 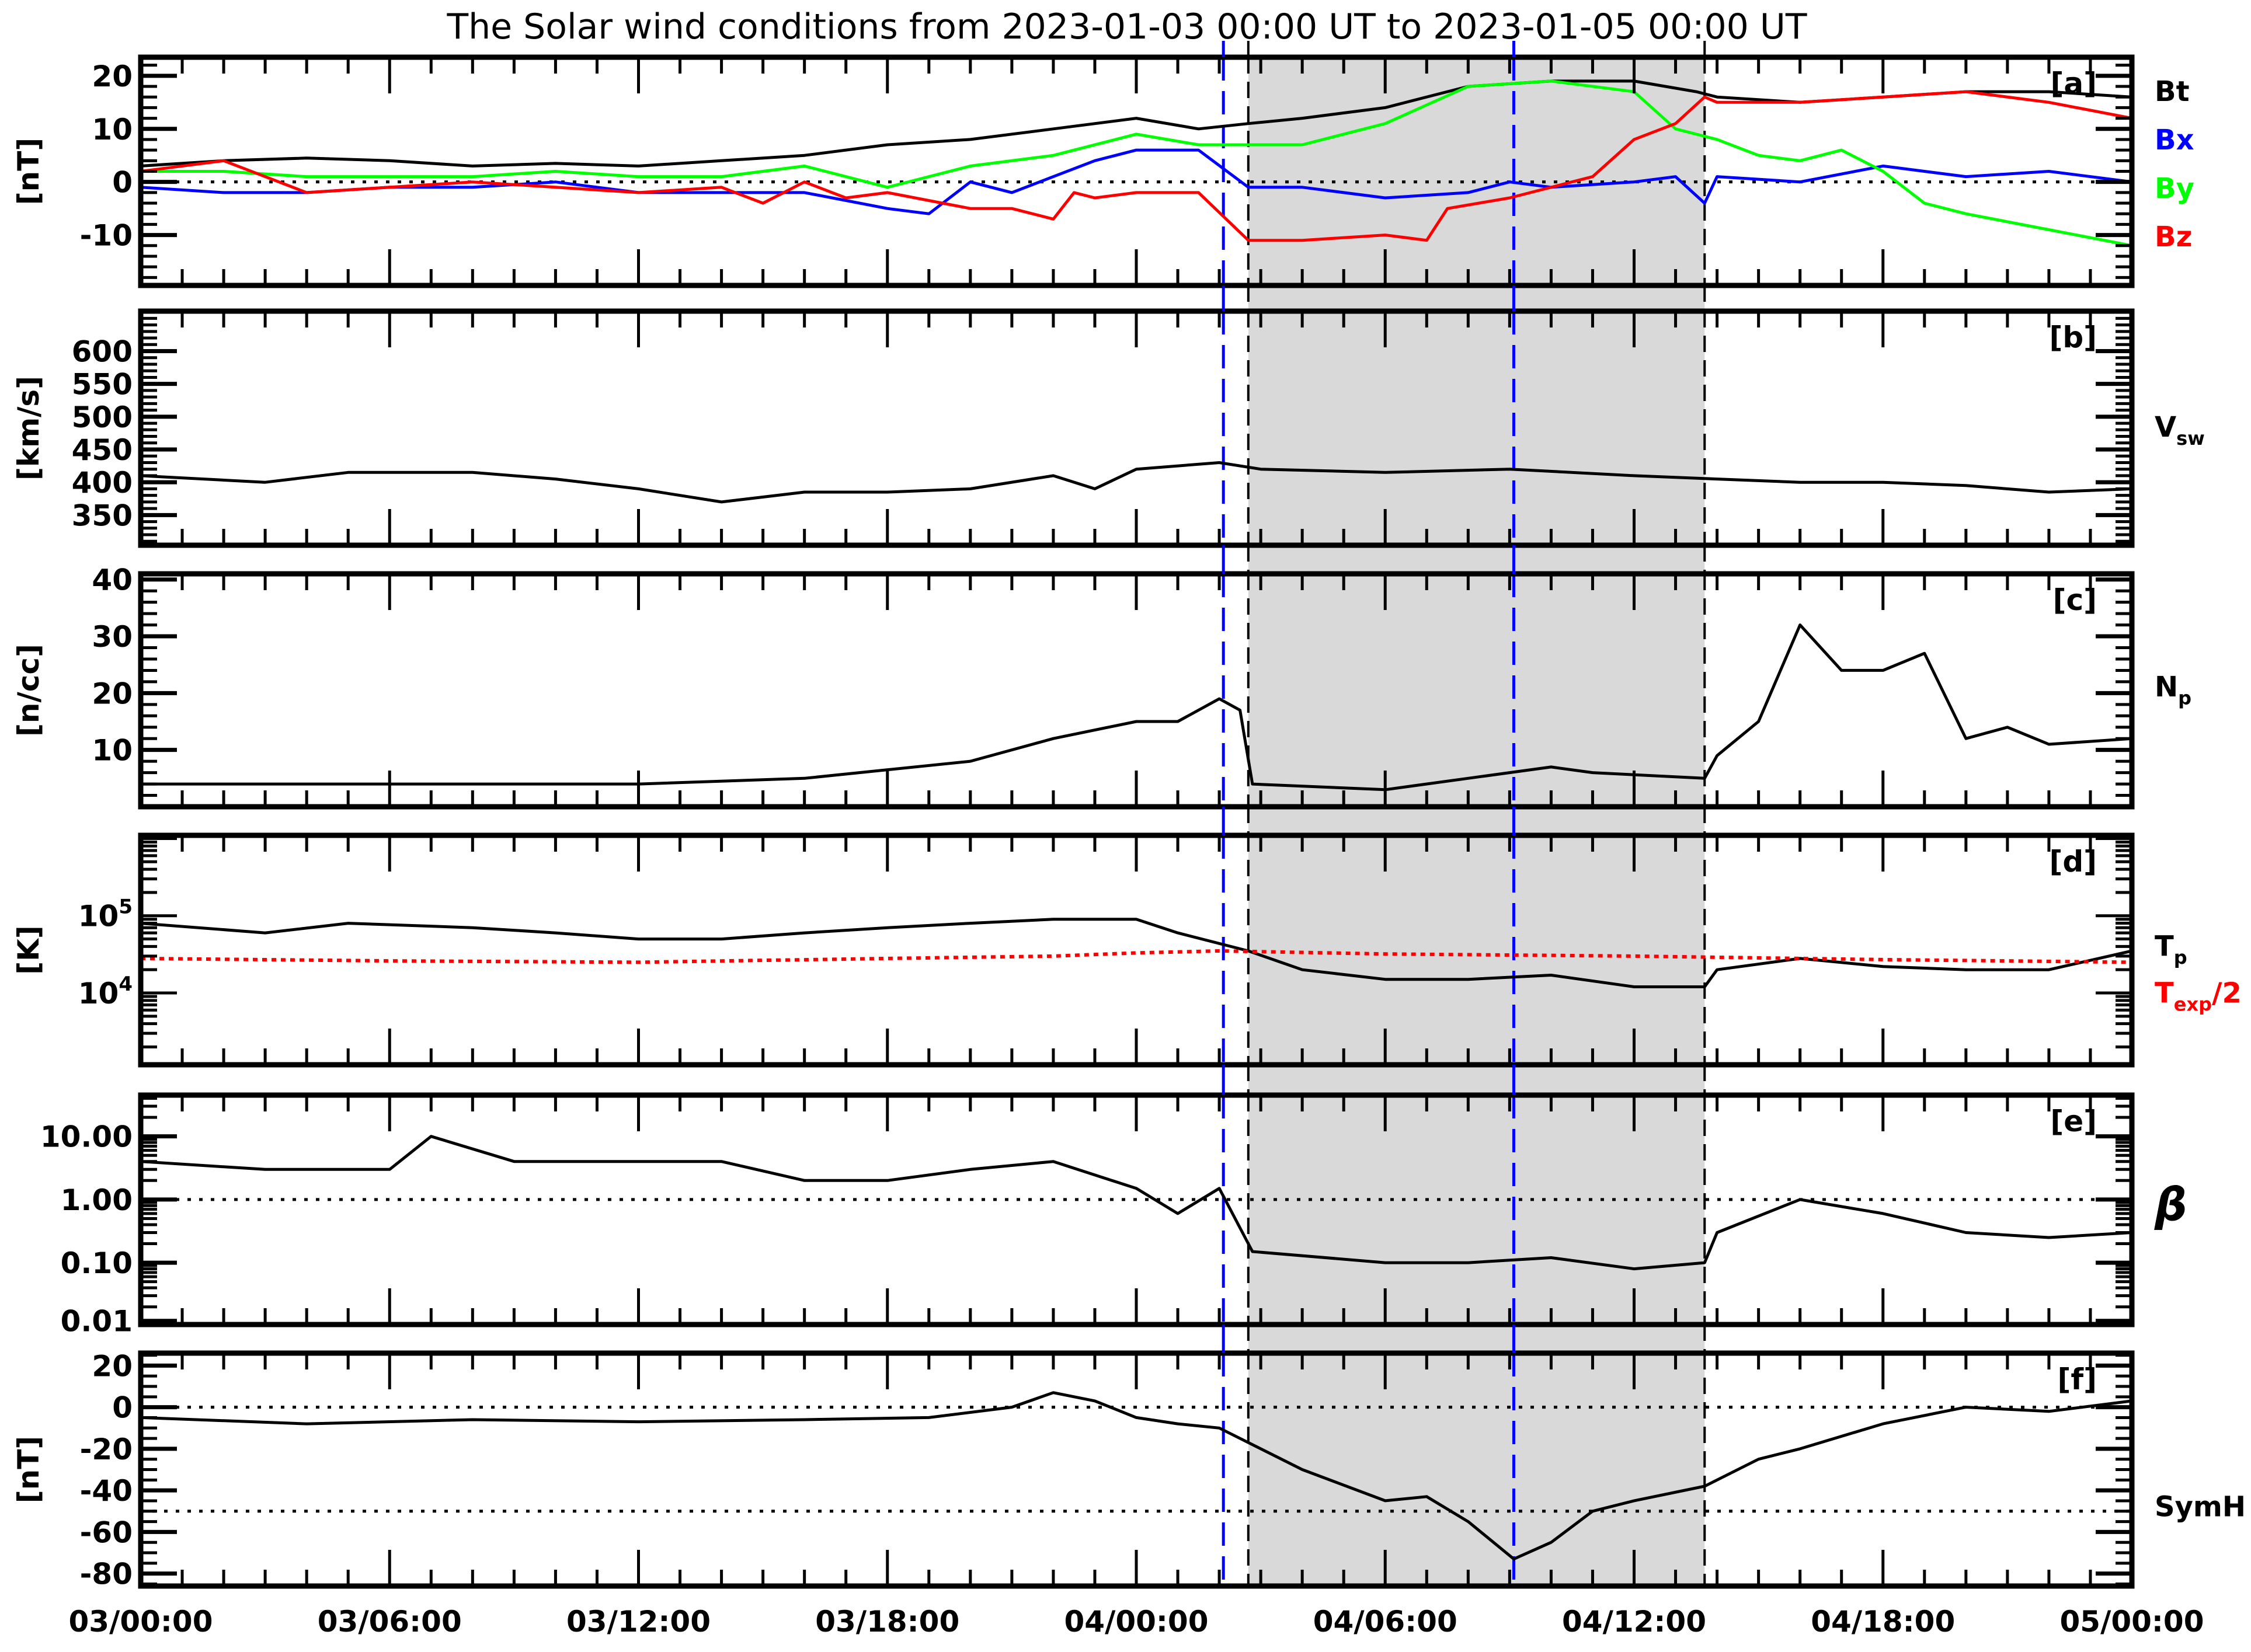 I want to click on panel-f: -80 -60 -40 -20 0 20 [nT] [f] SymH, so click(x=1129, y=1470).